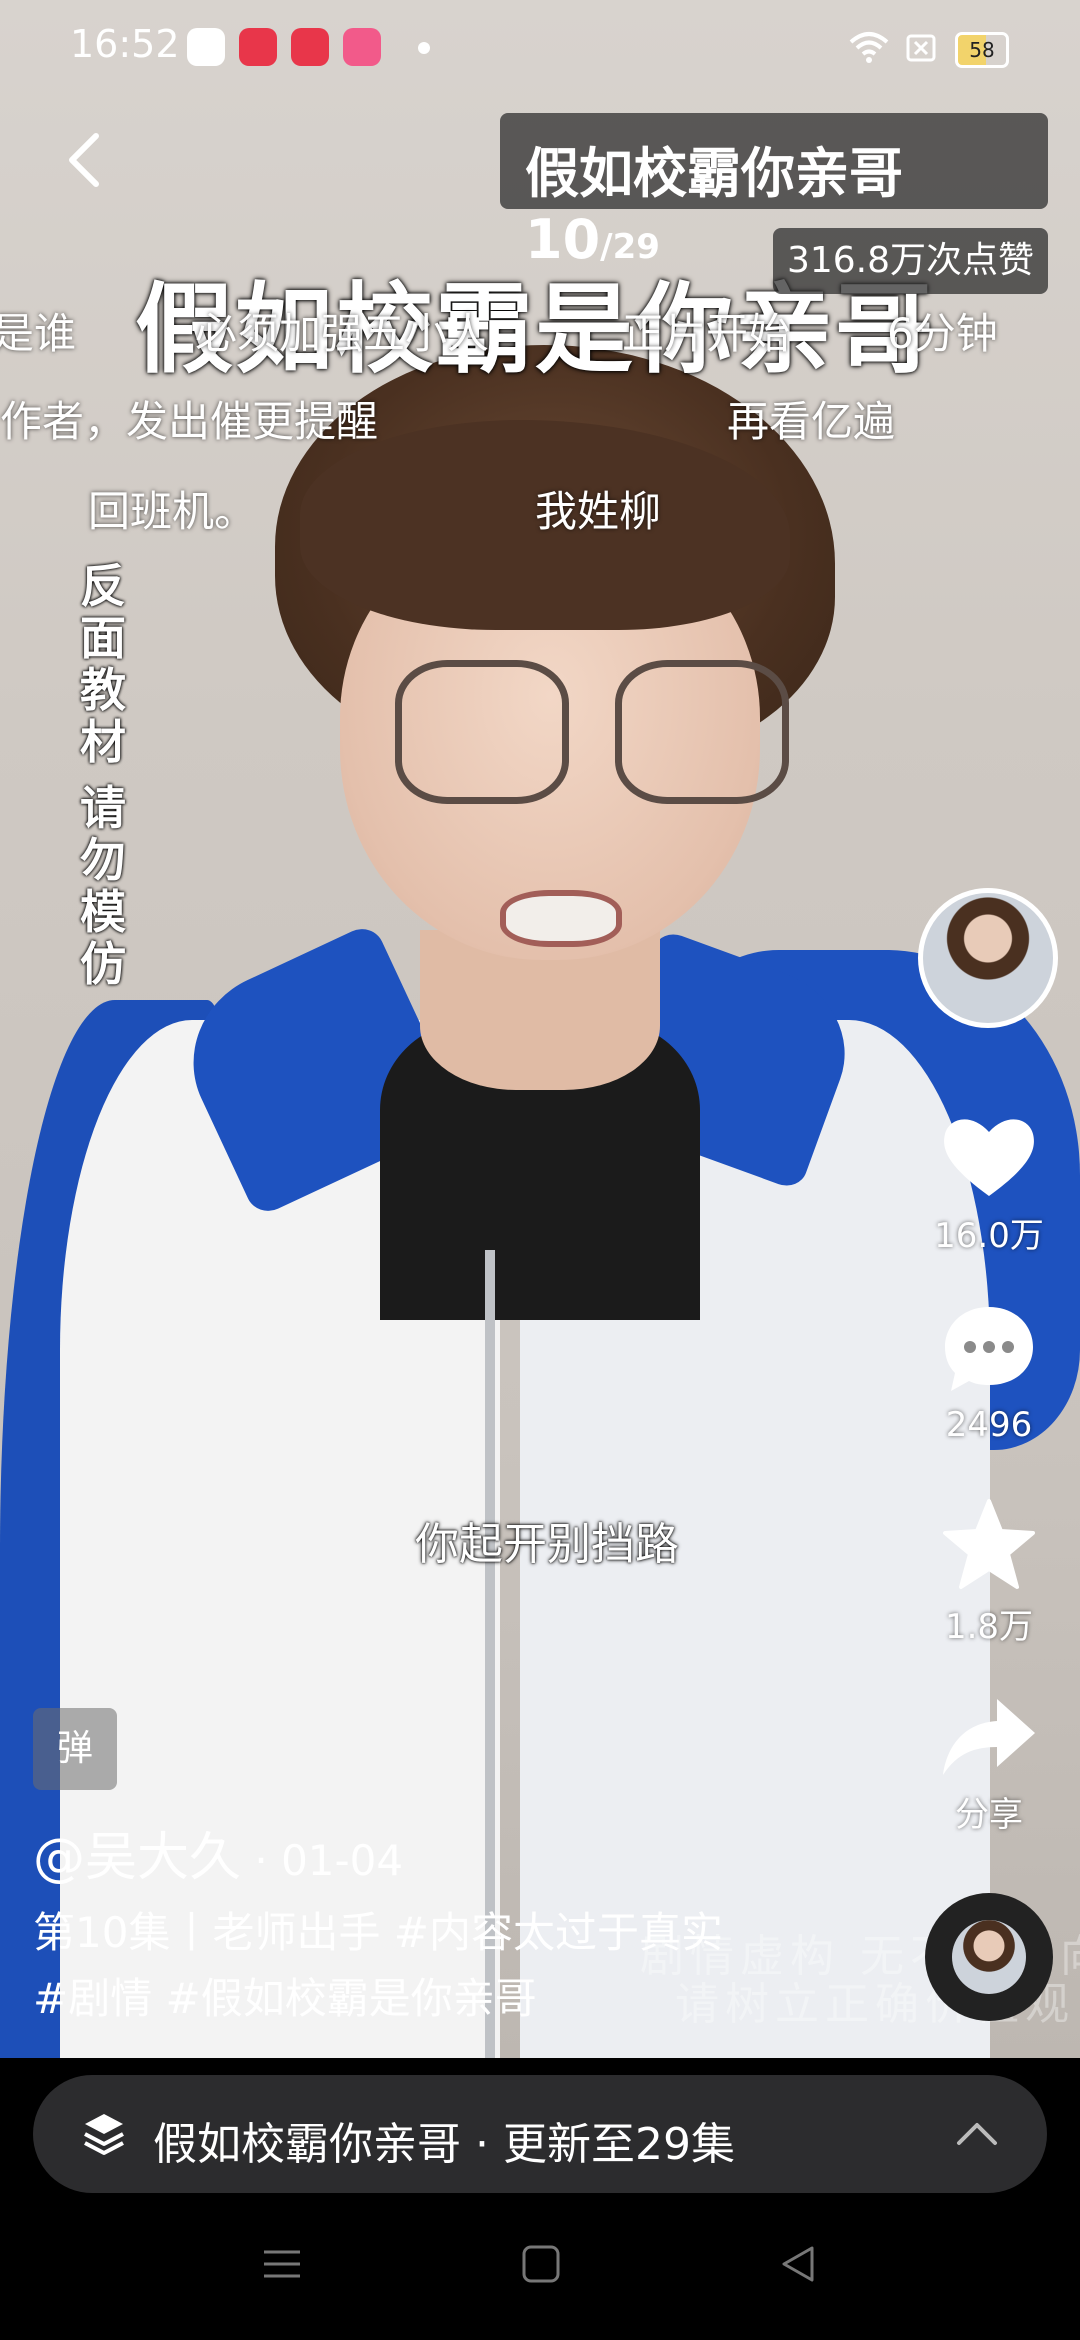 The image size is (1080, 2340). What do you see at coordinates (921, 48) in the screenshot?
I see `no-sim-icon` at bounding box center [921, 48].